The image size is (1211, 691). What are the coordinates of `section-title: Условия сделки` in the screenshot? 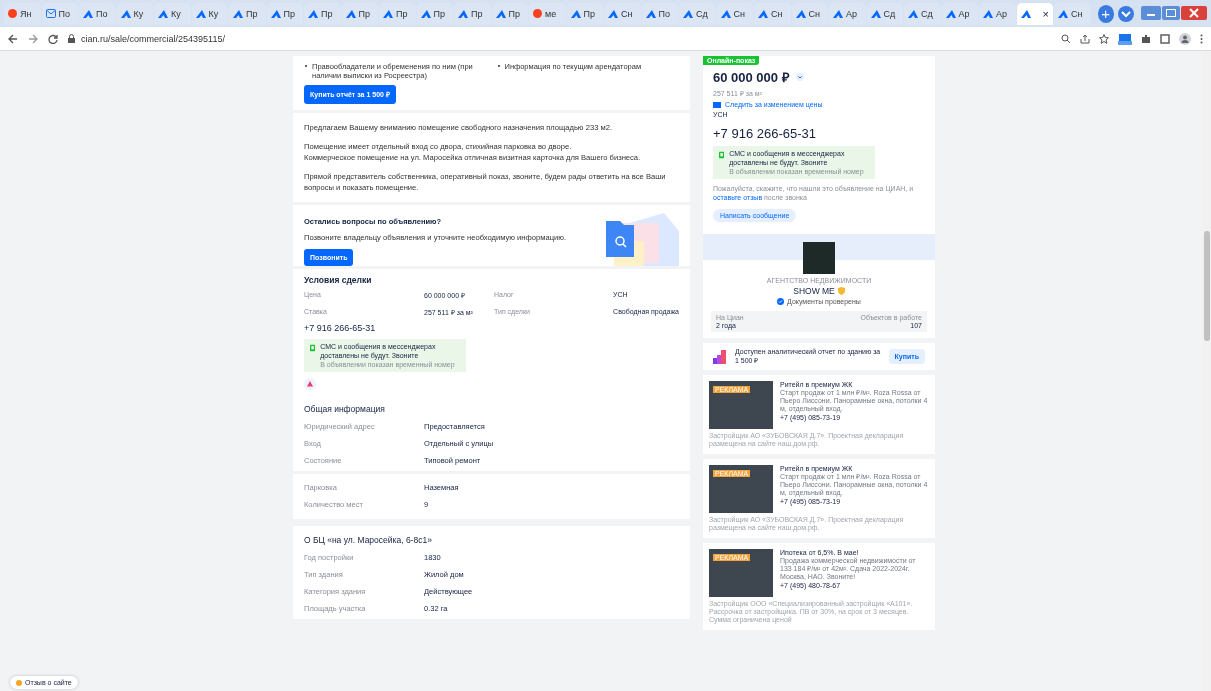 It's located at (338, 280).